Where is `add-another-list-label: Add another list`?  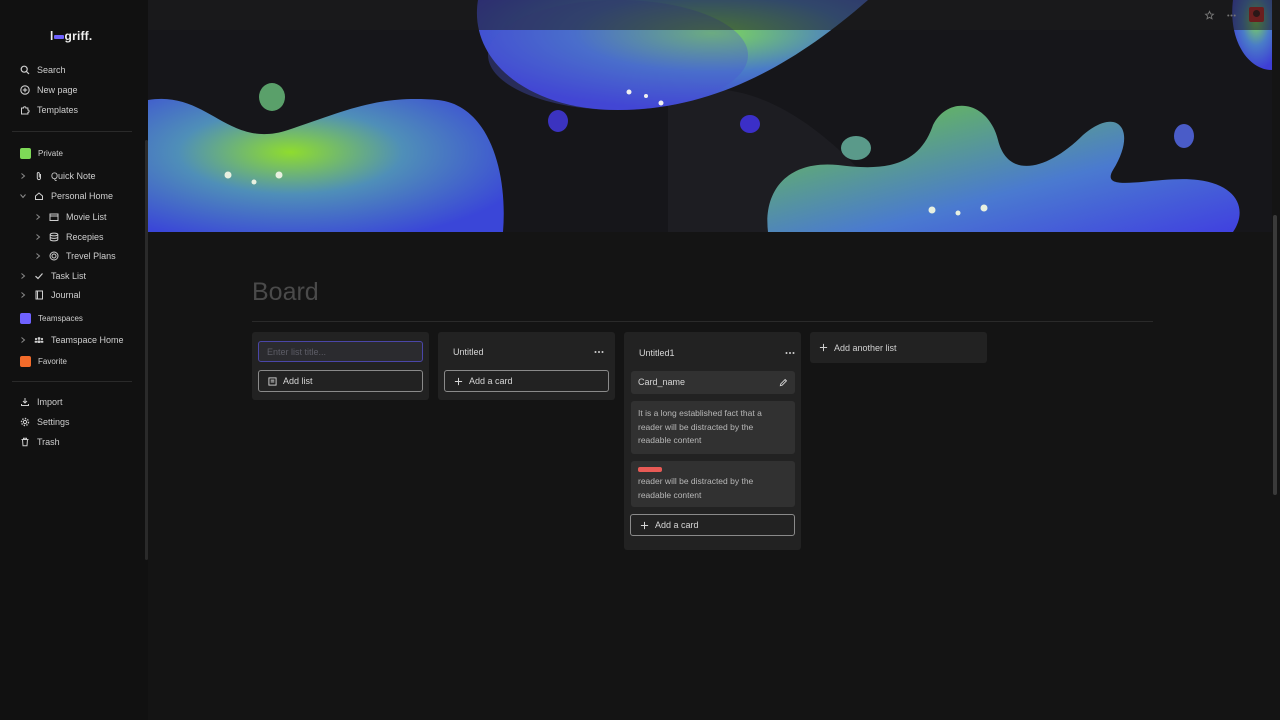 add-another-list-label: Add another list is located at coordinates (865, 347).